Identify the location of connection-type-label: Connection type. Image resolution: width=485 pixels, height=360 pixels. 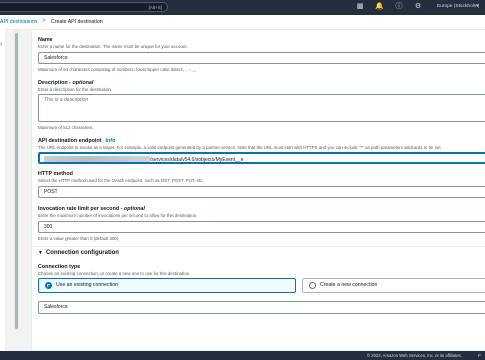
(59, 267).